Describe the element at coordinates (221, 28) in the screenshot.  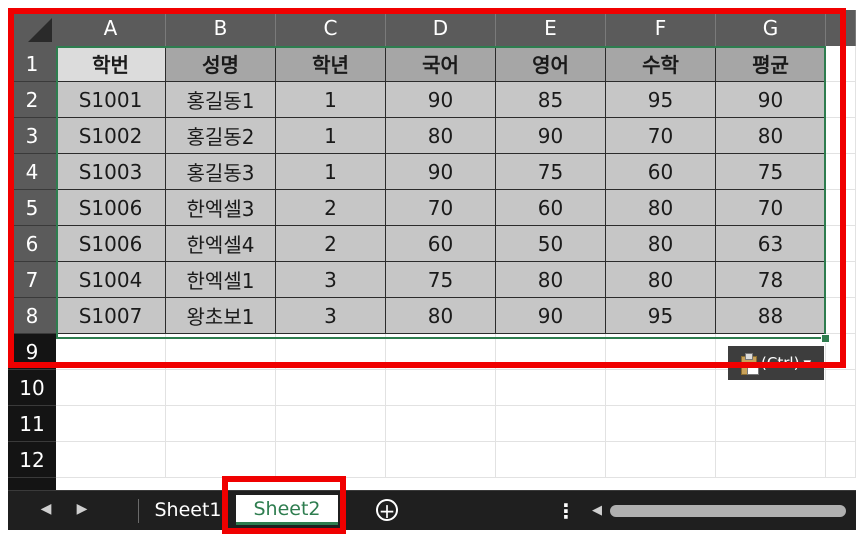
I see `column-header-b: B` at that location.